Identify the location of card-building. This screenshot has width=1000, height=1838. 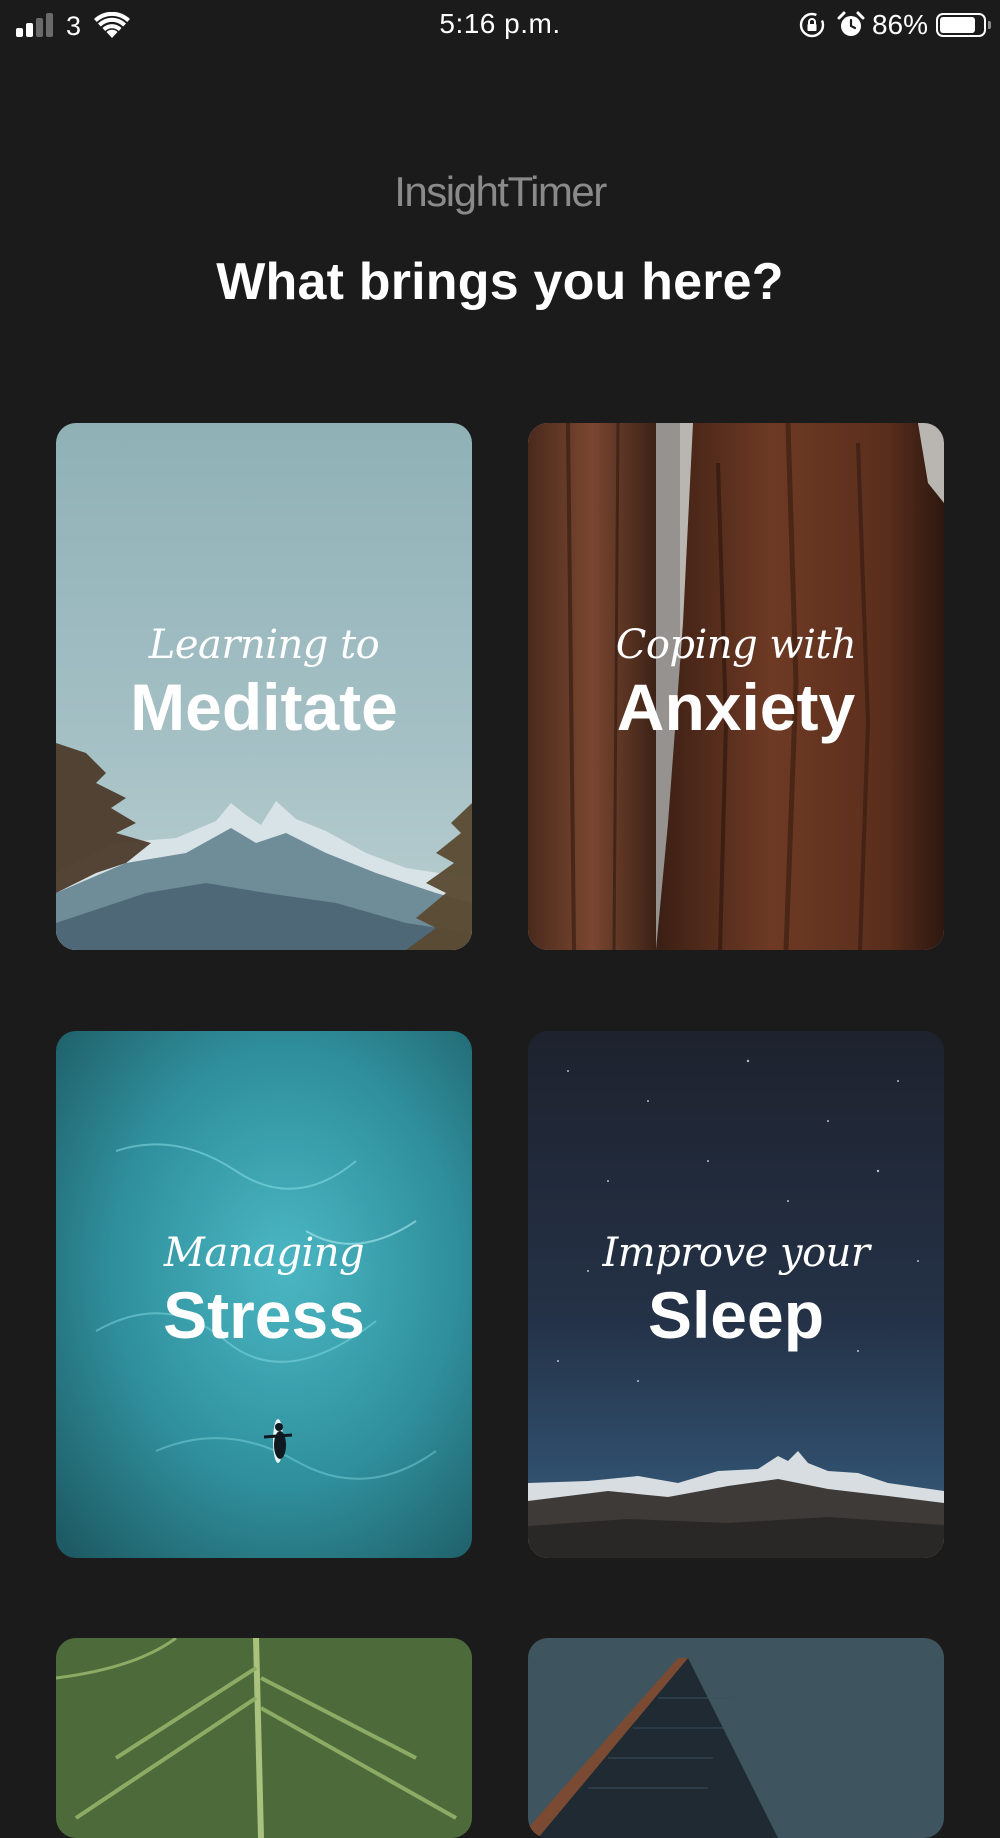
(736, 1738).